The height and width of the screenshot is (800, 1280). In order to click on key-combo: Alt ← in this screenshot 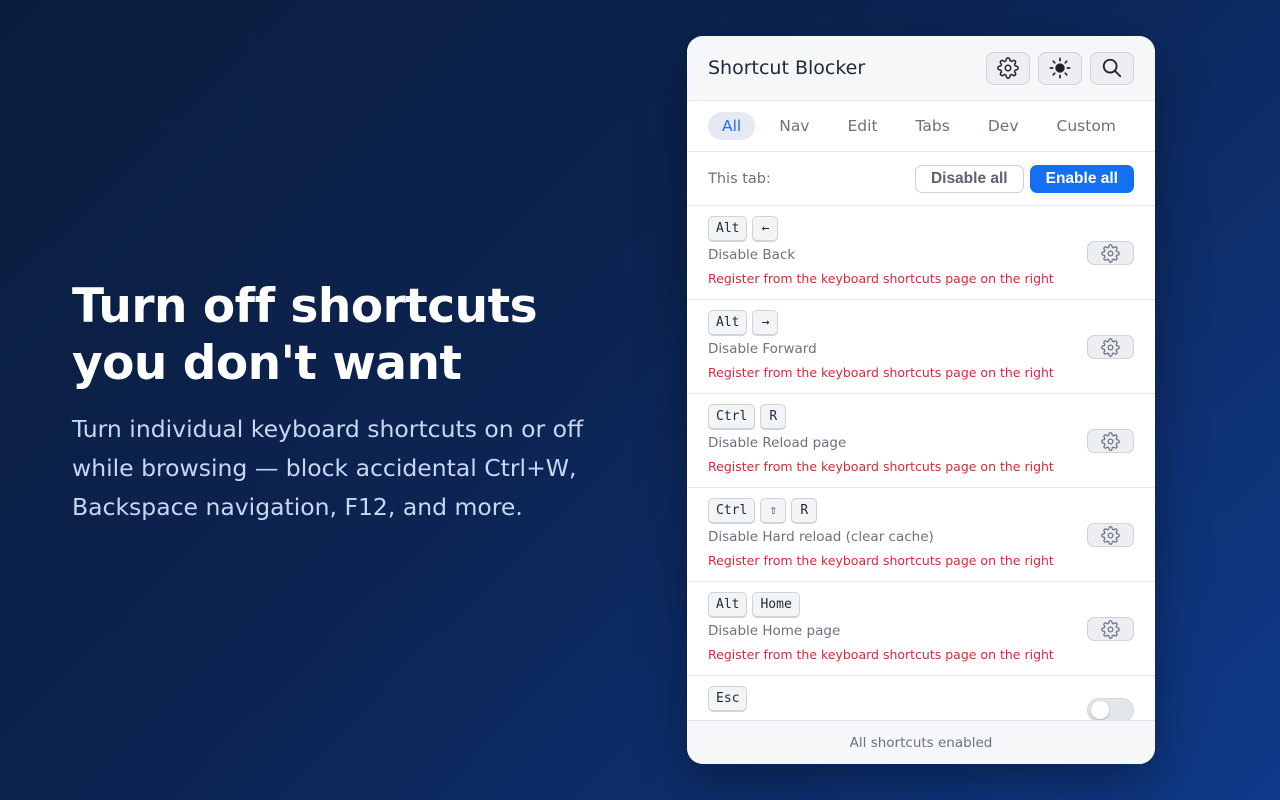, I will do `click(921, 229)`.